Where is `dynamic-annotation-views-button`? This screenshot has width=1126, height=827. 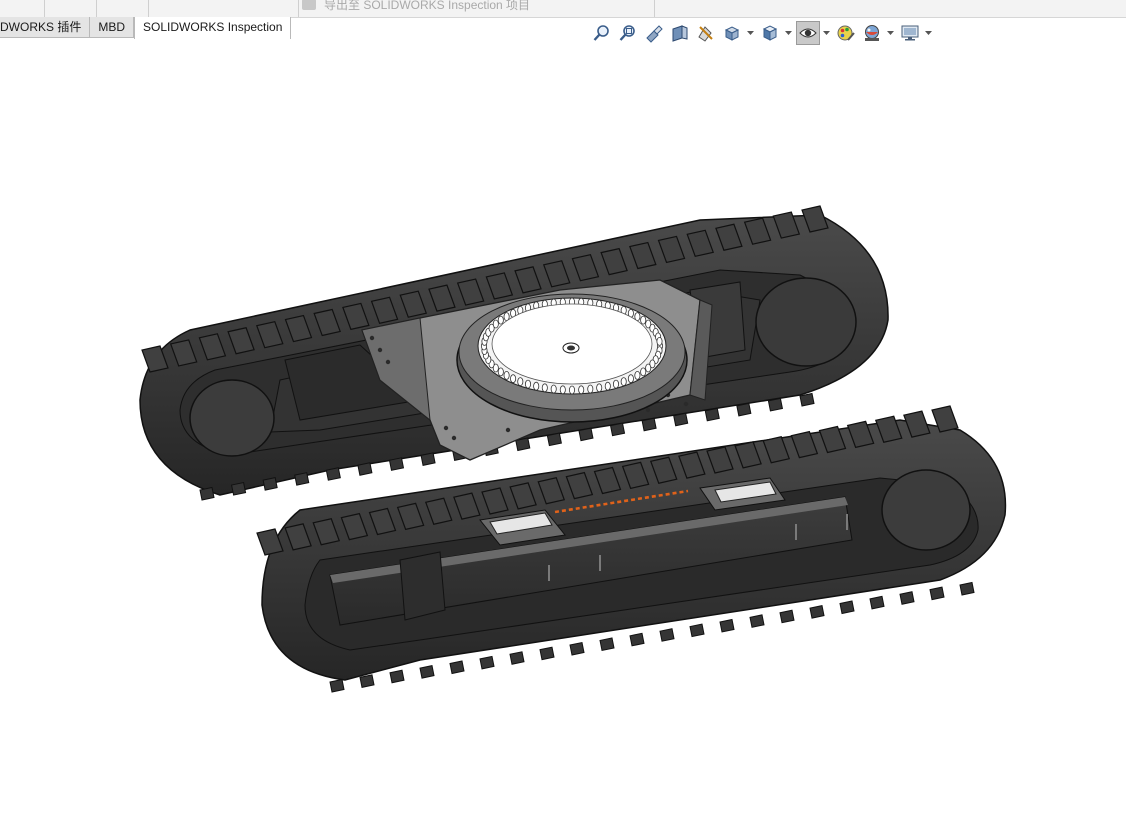
dynamic-annotation-views-button is located at coordinates (706, 33).